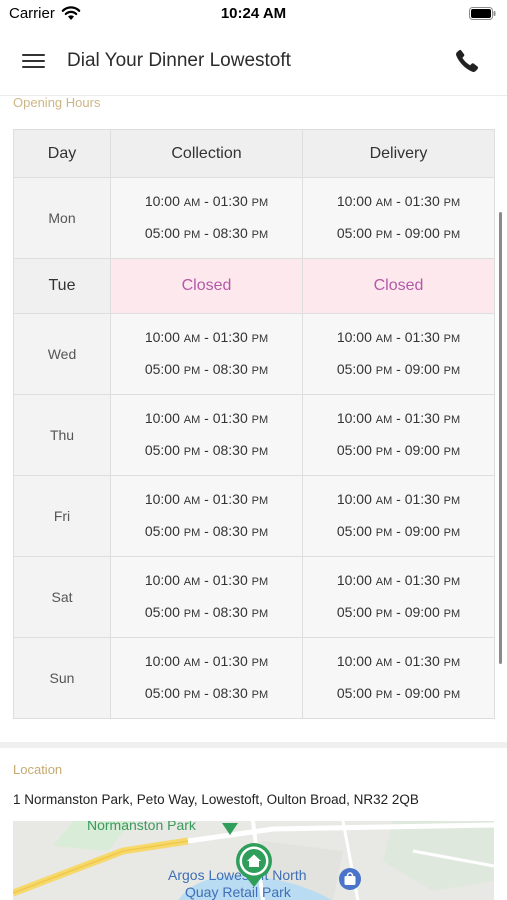 This screenshot has width=507, height=900. Describe the element at coordinates (206, 286) in the screenshot. I see `collection-cell: Closed` at that location.